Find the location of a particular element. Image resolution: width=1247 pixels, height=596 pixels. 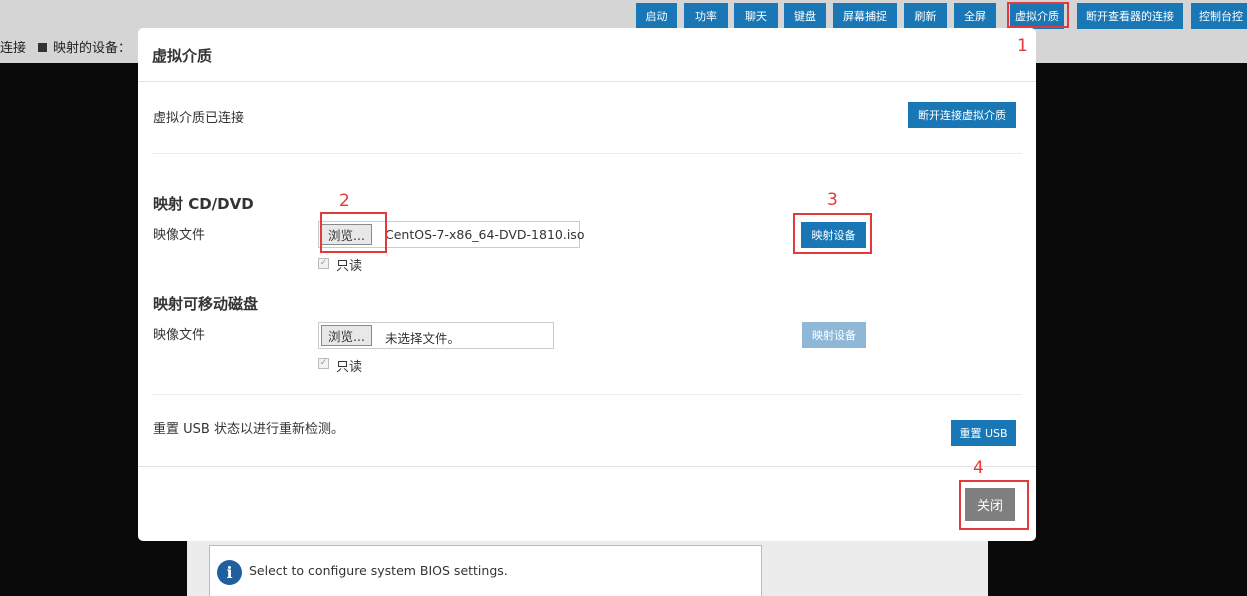

removable-readonly-checkbox: ✓ is located at coordinates (323, 363).